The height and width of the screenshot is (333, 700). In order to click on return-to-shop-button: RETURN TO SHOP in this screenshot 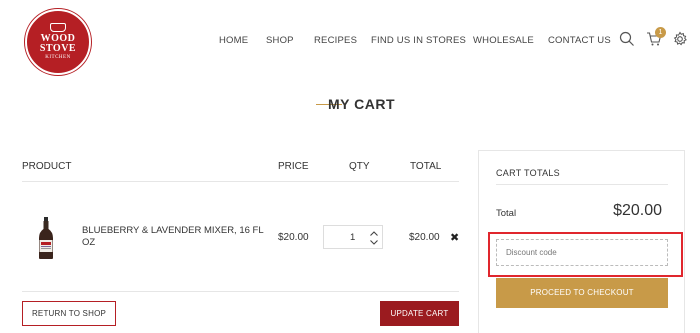, I will do `click(69, 313)`.